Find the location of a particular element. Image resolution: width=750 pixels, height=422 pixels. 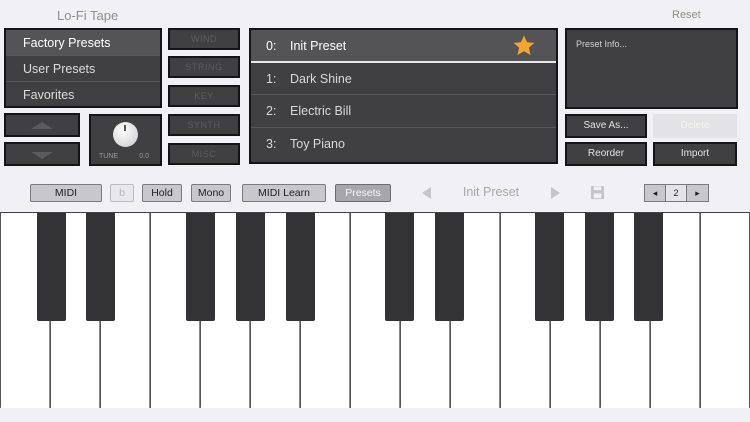

category-user-presets: User Presets is located at coordinates (83, 69).